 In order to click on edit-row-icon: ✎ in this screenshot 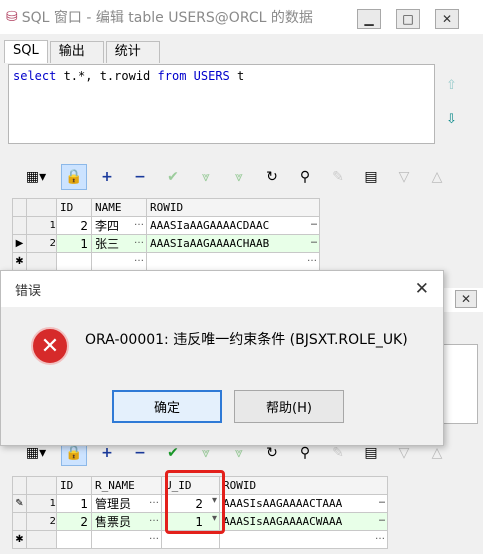, I will do `click(19, 503)`.